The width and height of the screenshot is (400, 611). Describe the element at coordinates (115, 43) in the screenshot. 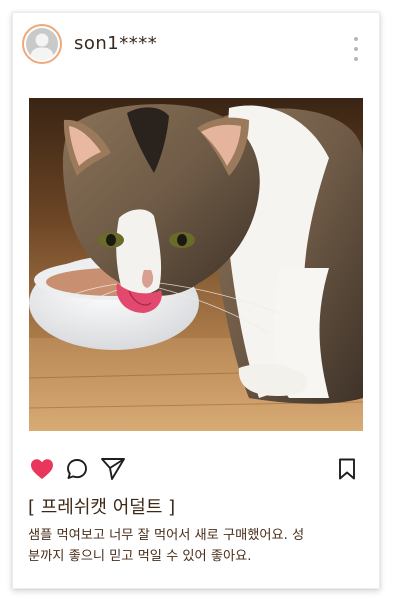

I see `username: son1****` at that location.